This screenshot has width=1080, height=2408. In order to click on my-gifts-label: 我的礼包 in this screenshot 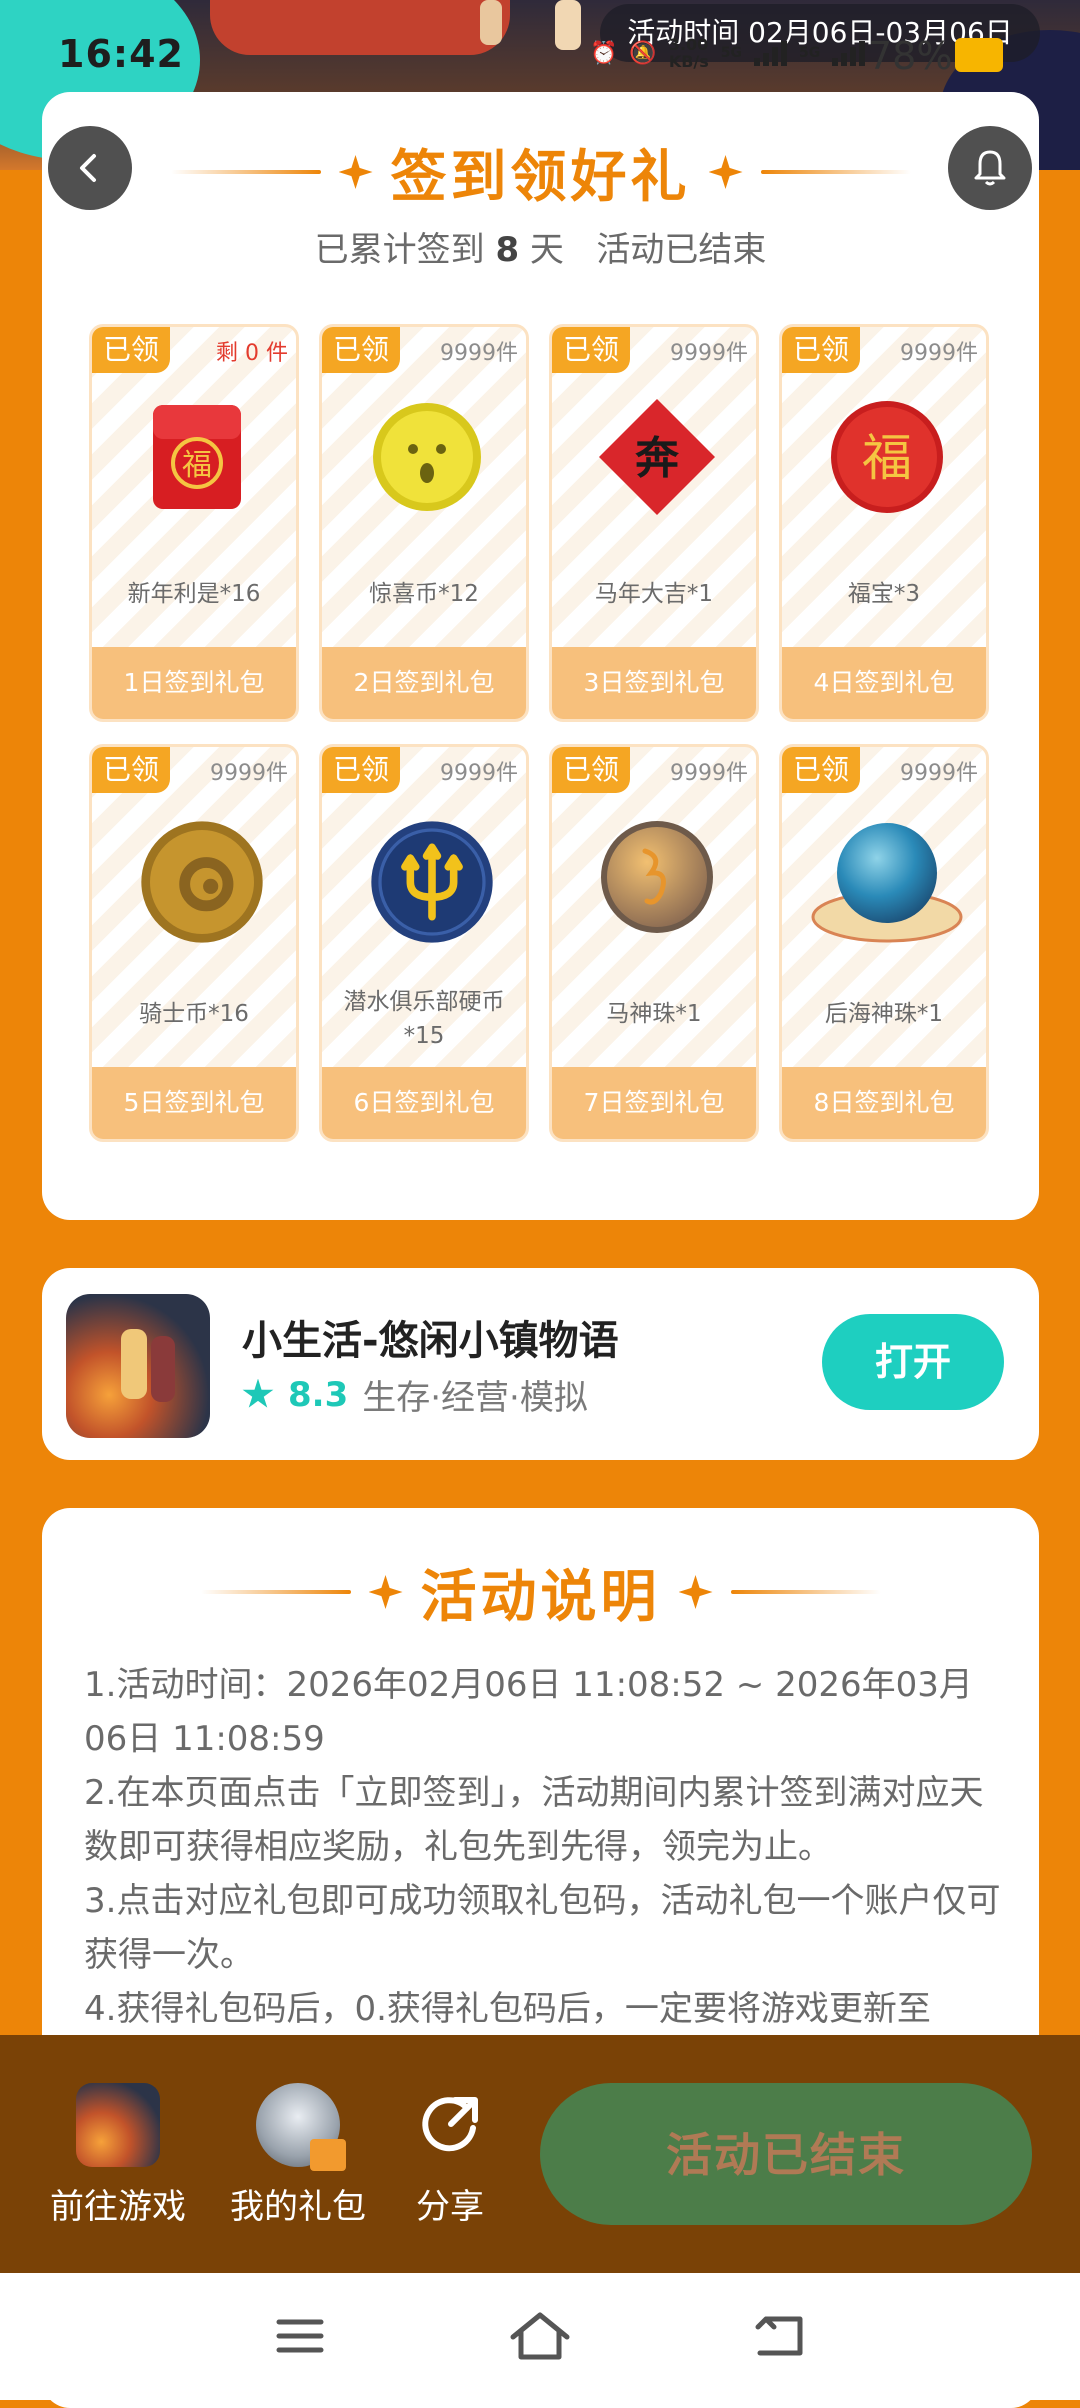, I will do `click(298, 2207)`.